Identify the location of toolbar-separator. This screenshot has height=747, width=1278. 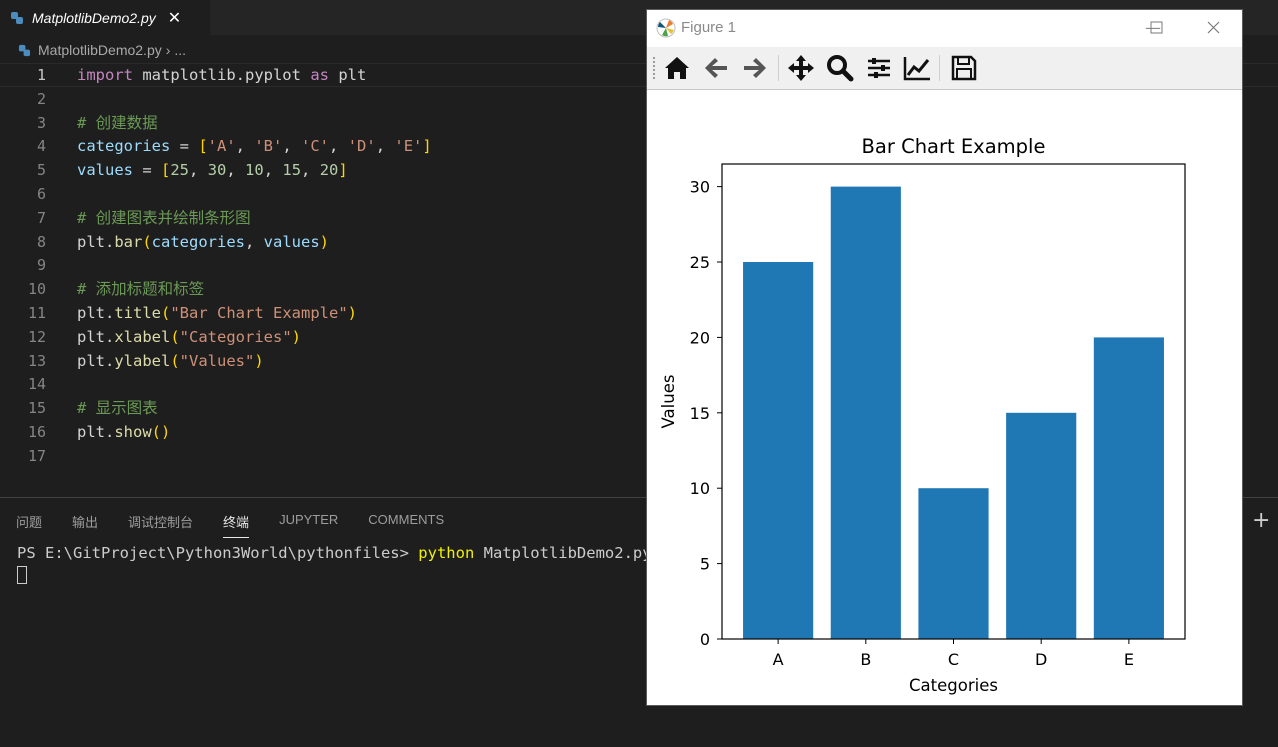
(939, 68).